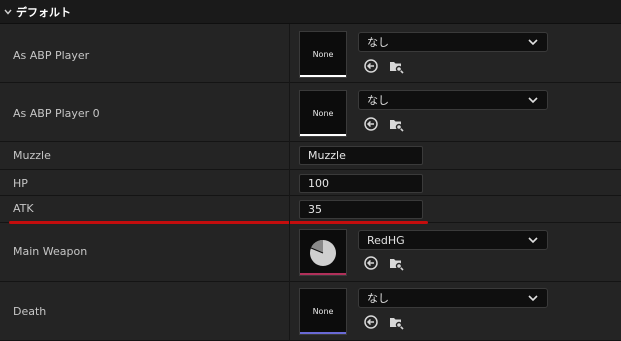 The width and height of the screenshot is (621, 341). I want to click on asset-picker-dropdown: RedHG, so click(453, 240).